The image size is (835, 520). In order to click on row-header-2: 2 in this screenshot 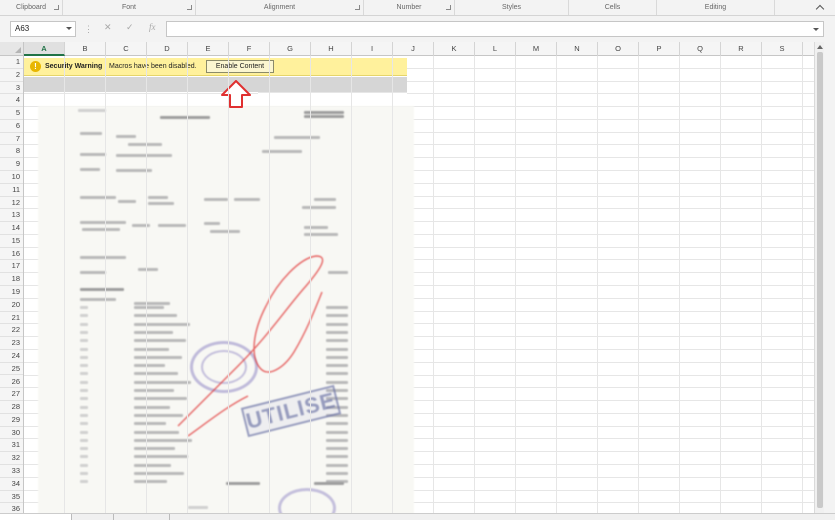, I will do `click(11, 75)`.